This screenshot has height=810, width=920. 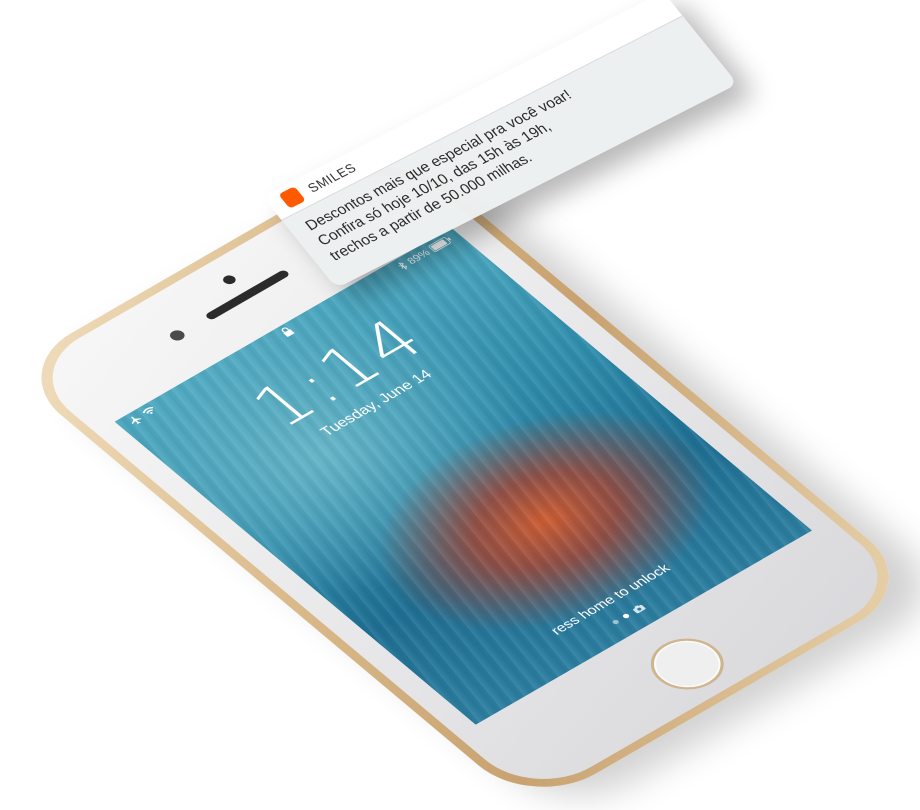 What do you see at coordinates (292, 197) in the screenshot?
I see `smiles-app-icon` at bounding box center [292, 197].